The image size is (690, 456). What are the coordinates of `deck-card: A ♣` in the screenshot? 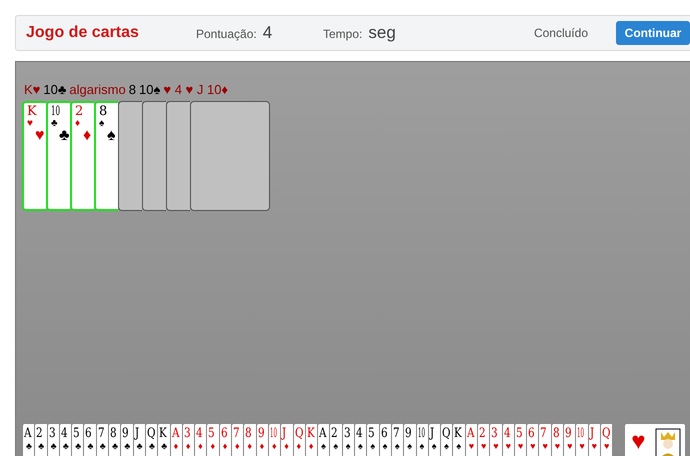 It's located at (28, 439).